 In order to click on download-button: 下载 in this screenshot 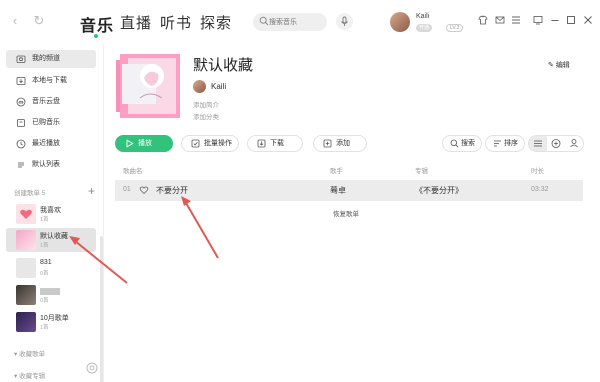, I will do `click(275, 143)`.